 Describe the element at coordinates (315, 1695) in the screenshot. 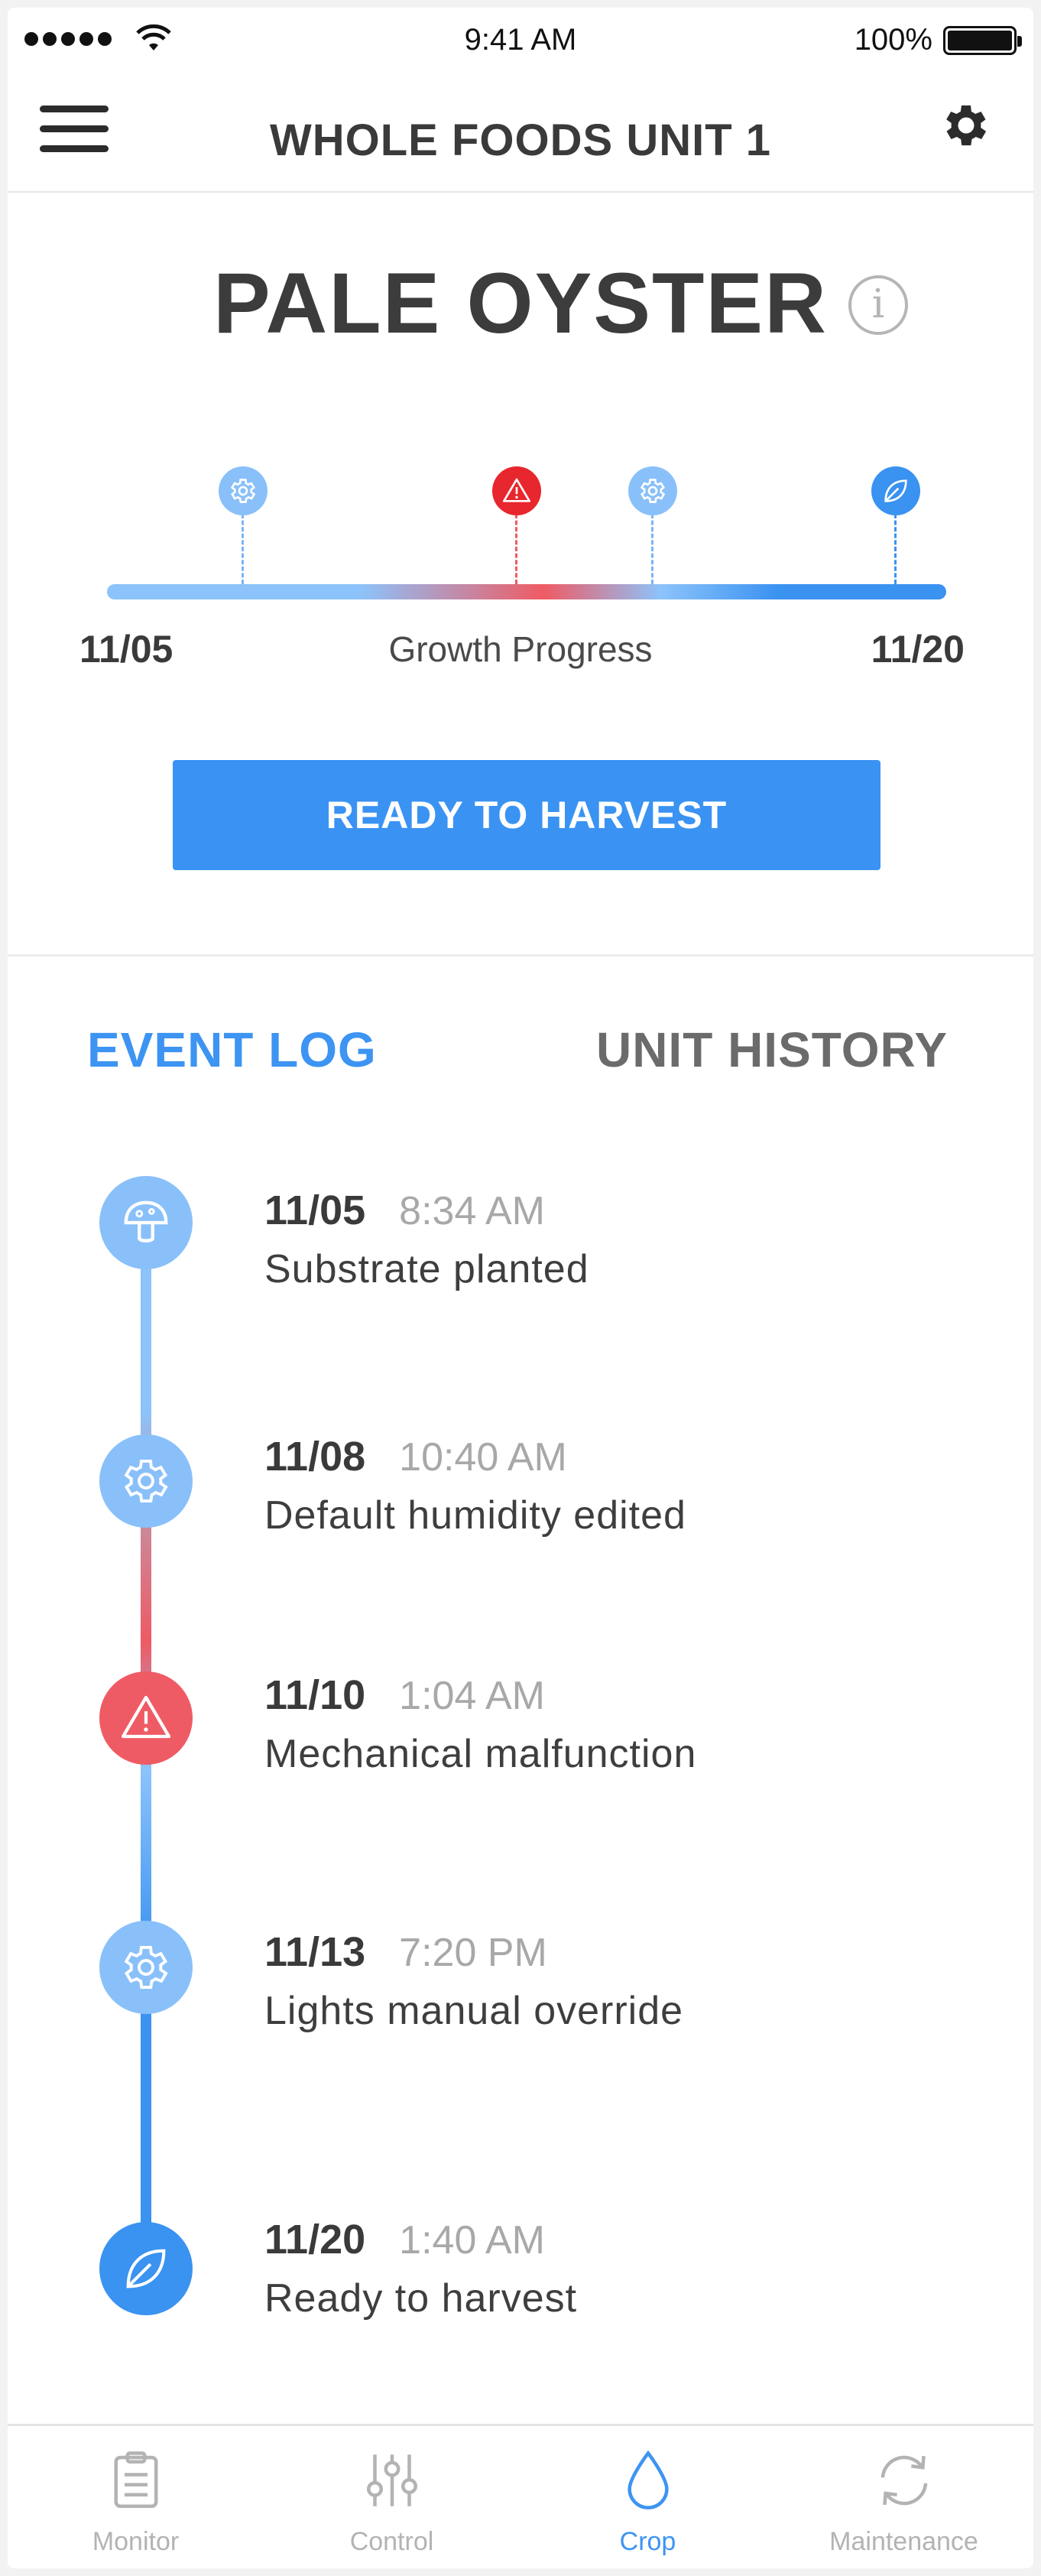

I see `event-date: 11/10` at that location.